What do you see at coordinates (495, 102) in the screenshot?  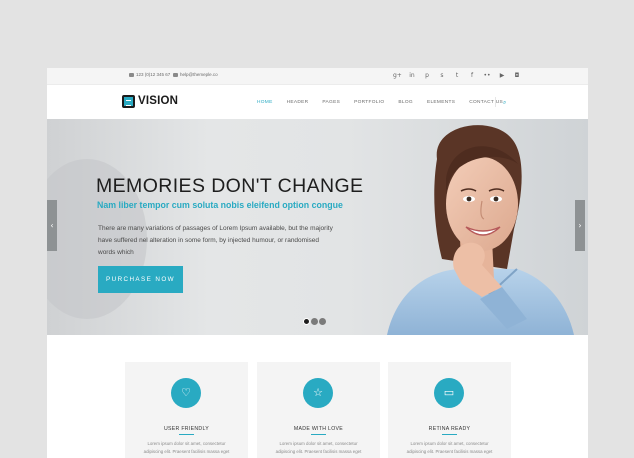 I see `nav-divider` at bounding box center [495, 102].